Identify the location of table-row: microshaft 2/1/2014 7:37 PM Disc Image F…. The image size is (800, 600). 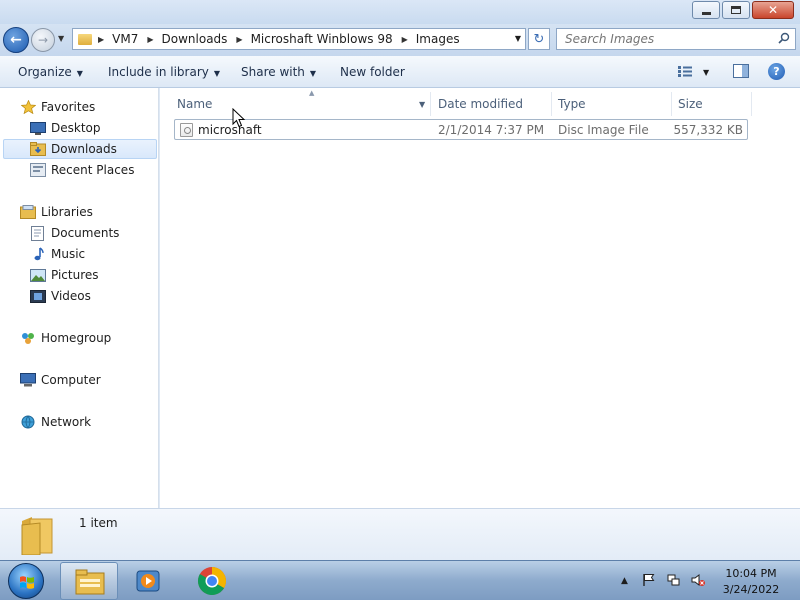
(461, 129).